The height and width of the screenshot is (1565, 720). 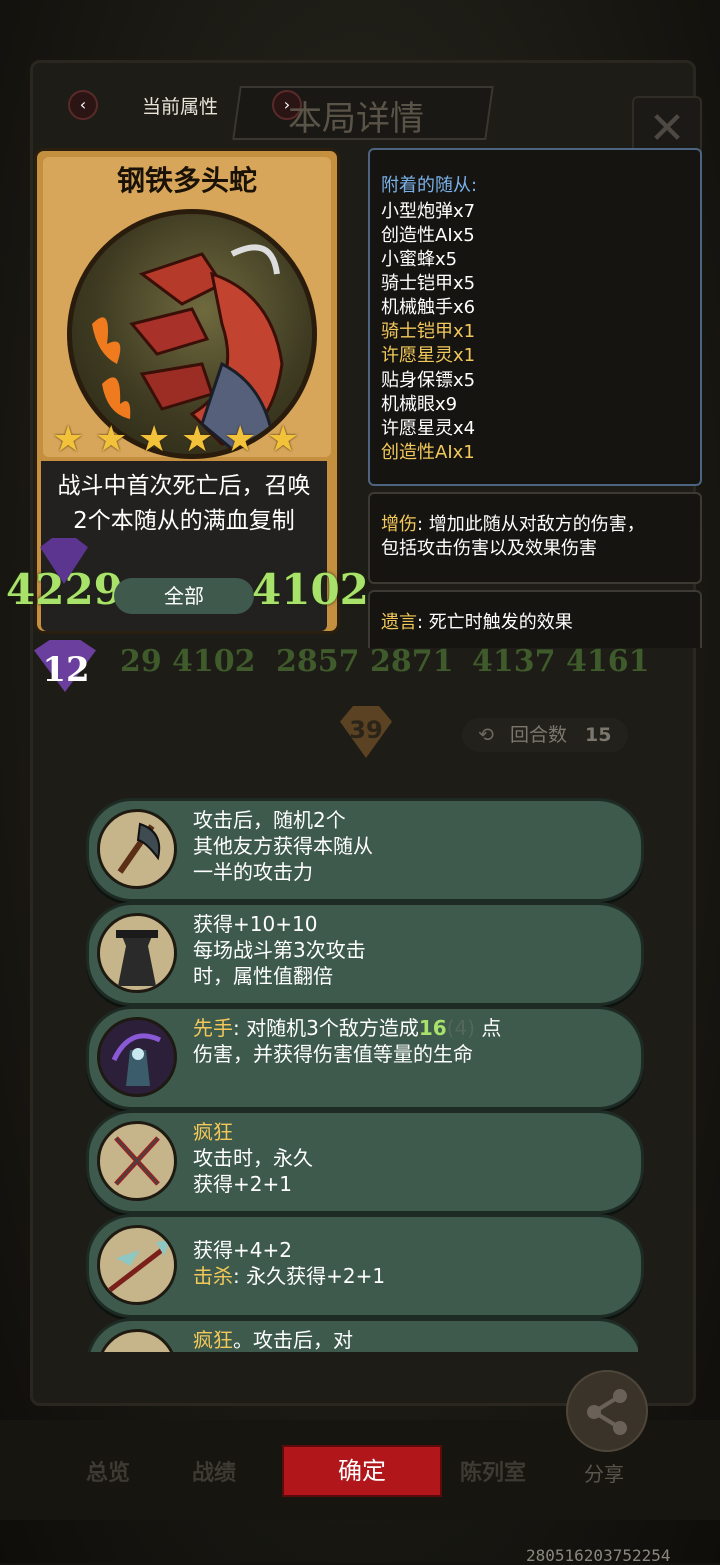 What do you see at coordinates (255, 924) in the screenshot?
I see `skill-line: 获得+10+10` at bounding box center [255, 924].